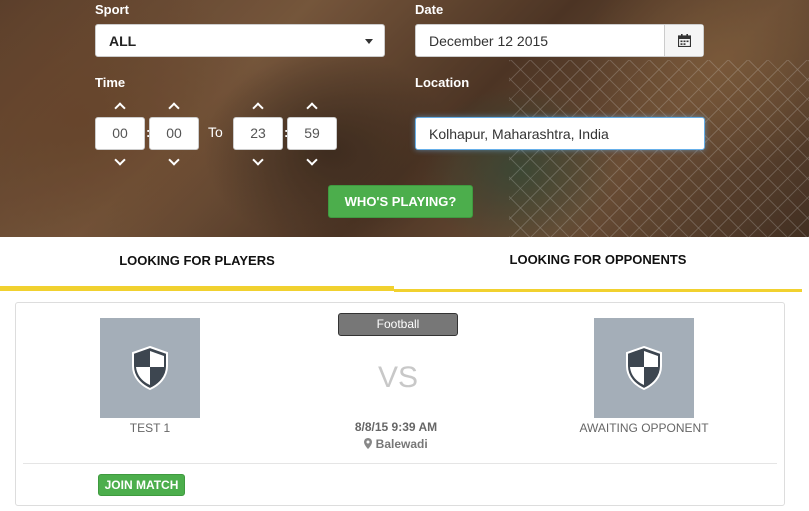 This screenshot has height=511, width=809. What do you see at coordinates (559, 40) in the screenshot?
I see `date-field: December 12 2015` at bounding box center [559, 40].